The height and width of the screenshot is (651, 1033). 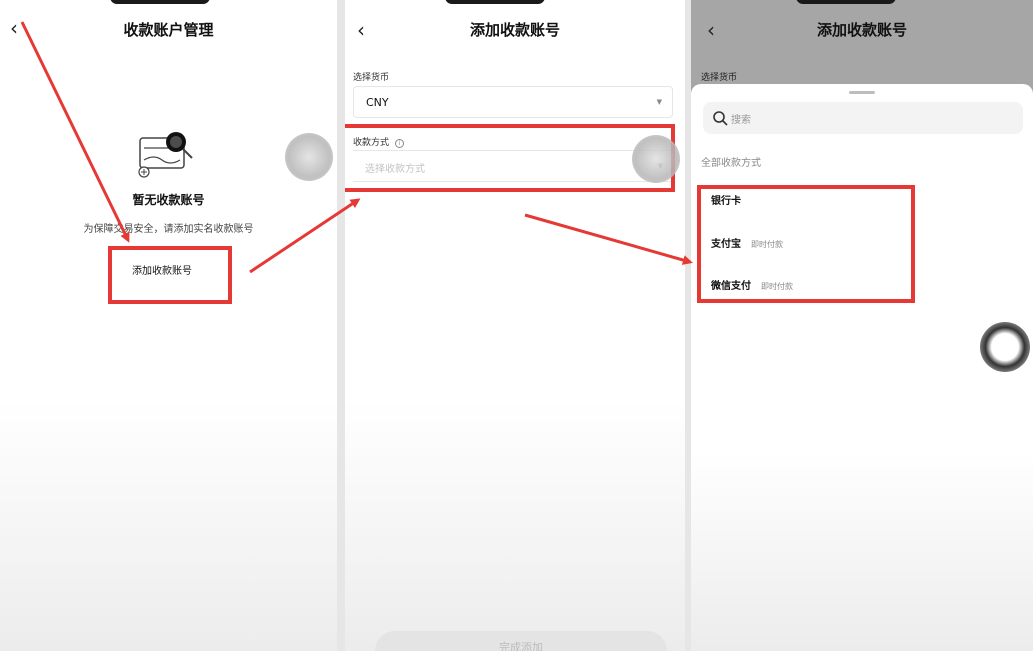 I want to click on currency-value: CNY, so click(x=377, y=102).